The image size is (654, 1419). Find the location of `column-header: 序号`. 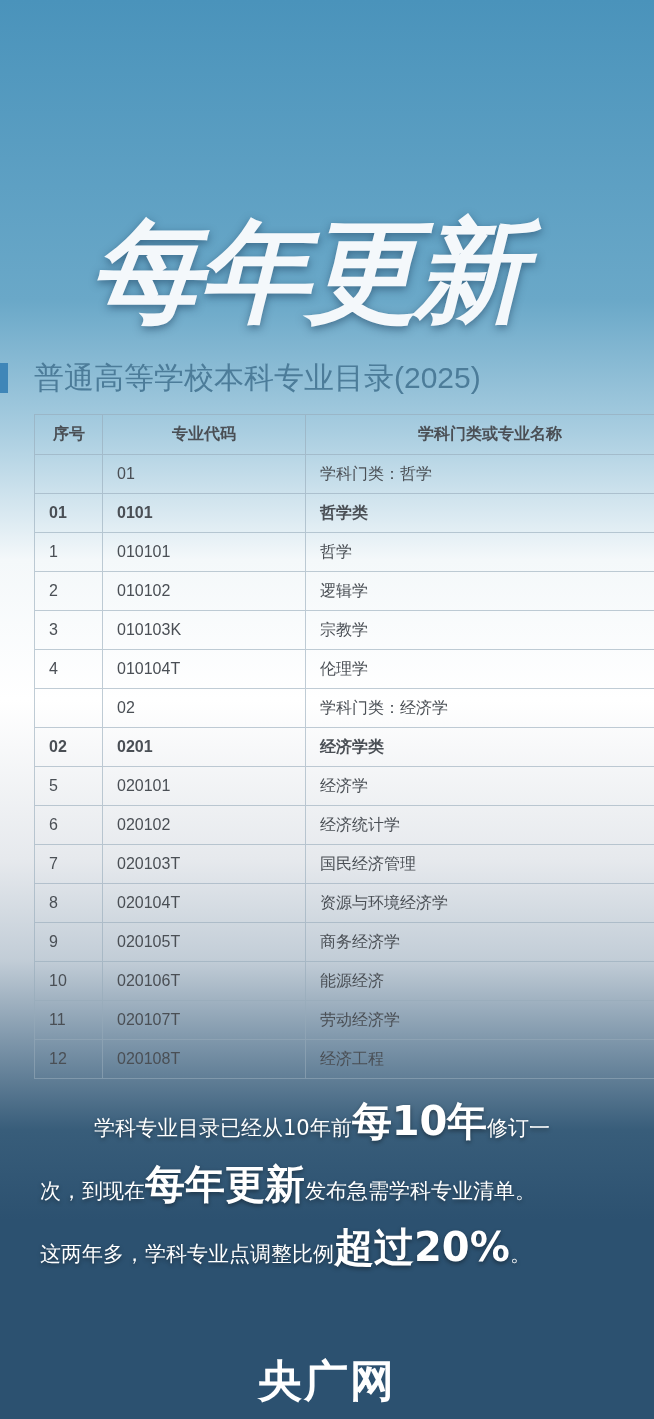

column-header: 序号 is located at coordinates (69, 435).